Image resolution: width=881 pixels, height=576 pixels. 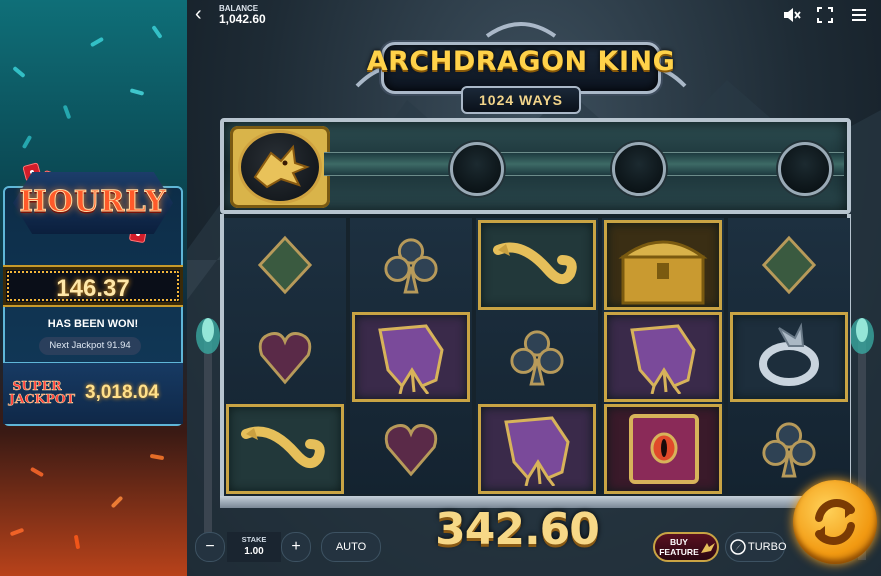 I want to click on minus-label: −, so click(x=210, y=546).